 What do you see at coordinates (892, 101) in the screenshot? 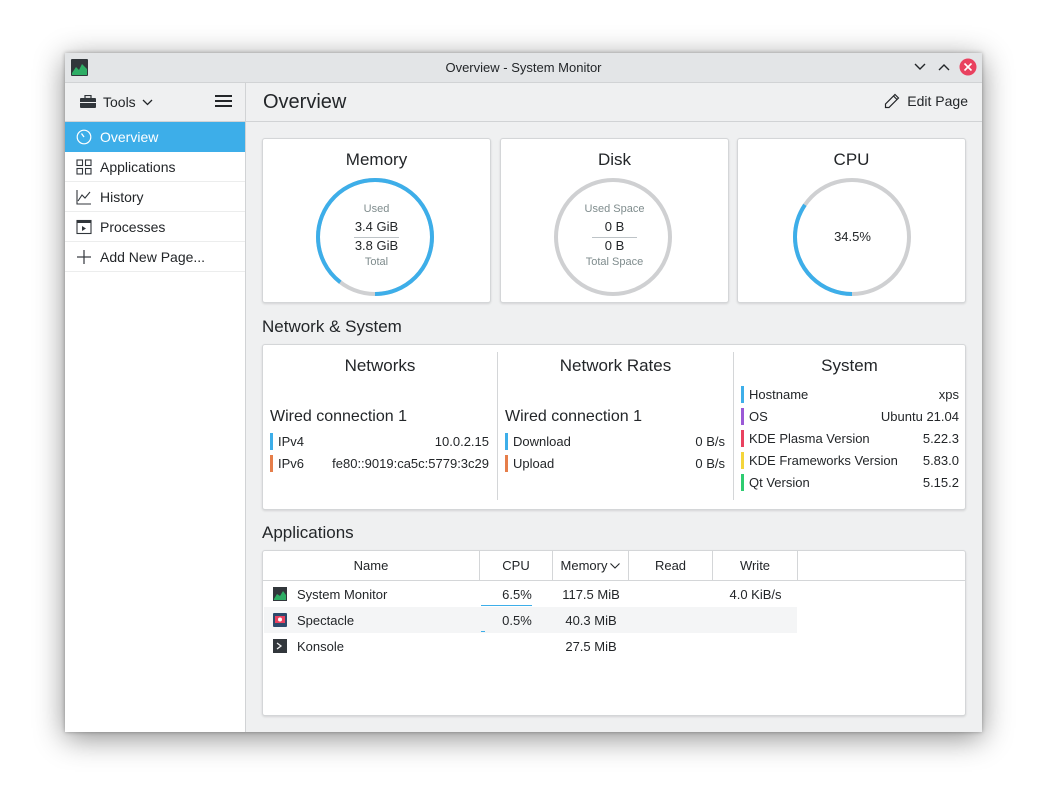
I see `pencil-icon` at bounding box center [892, 101].